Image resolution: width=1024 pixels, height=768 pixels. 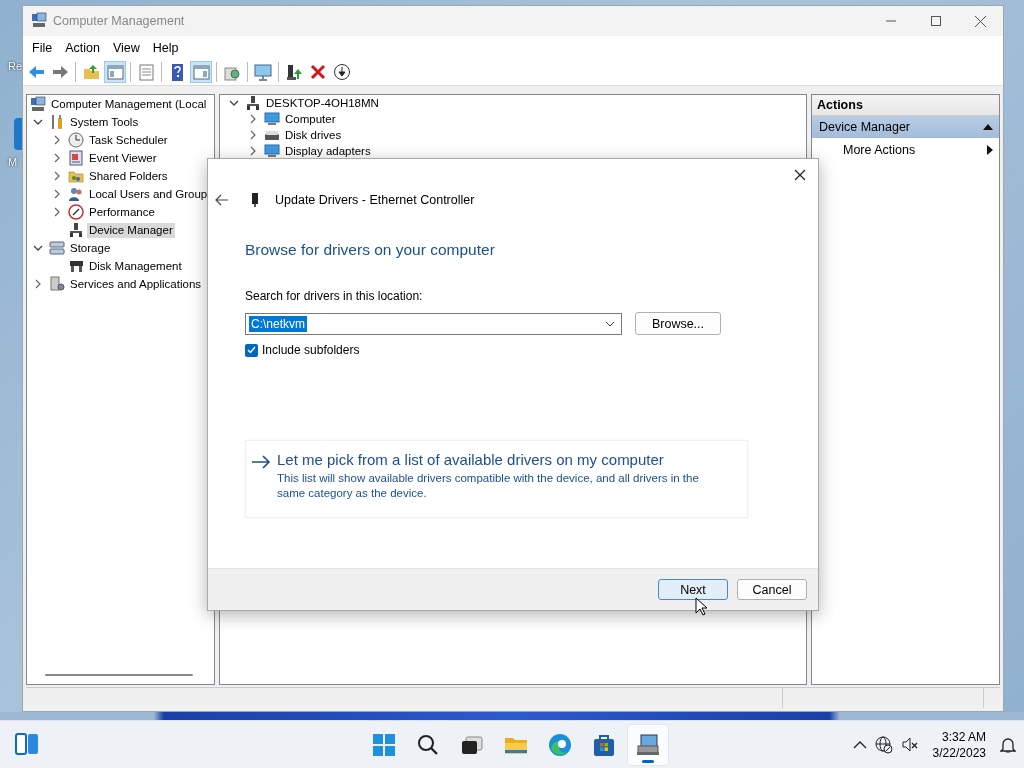 I want to click on clock-time: 3:32 AM, so click(x=963, y=736).